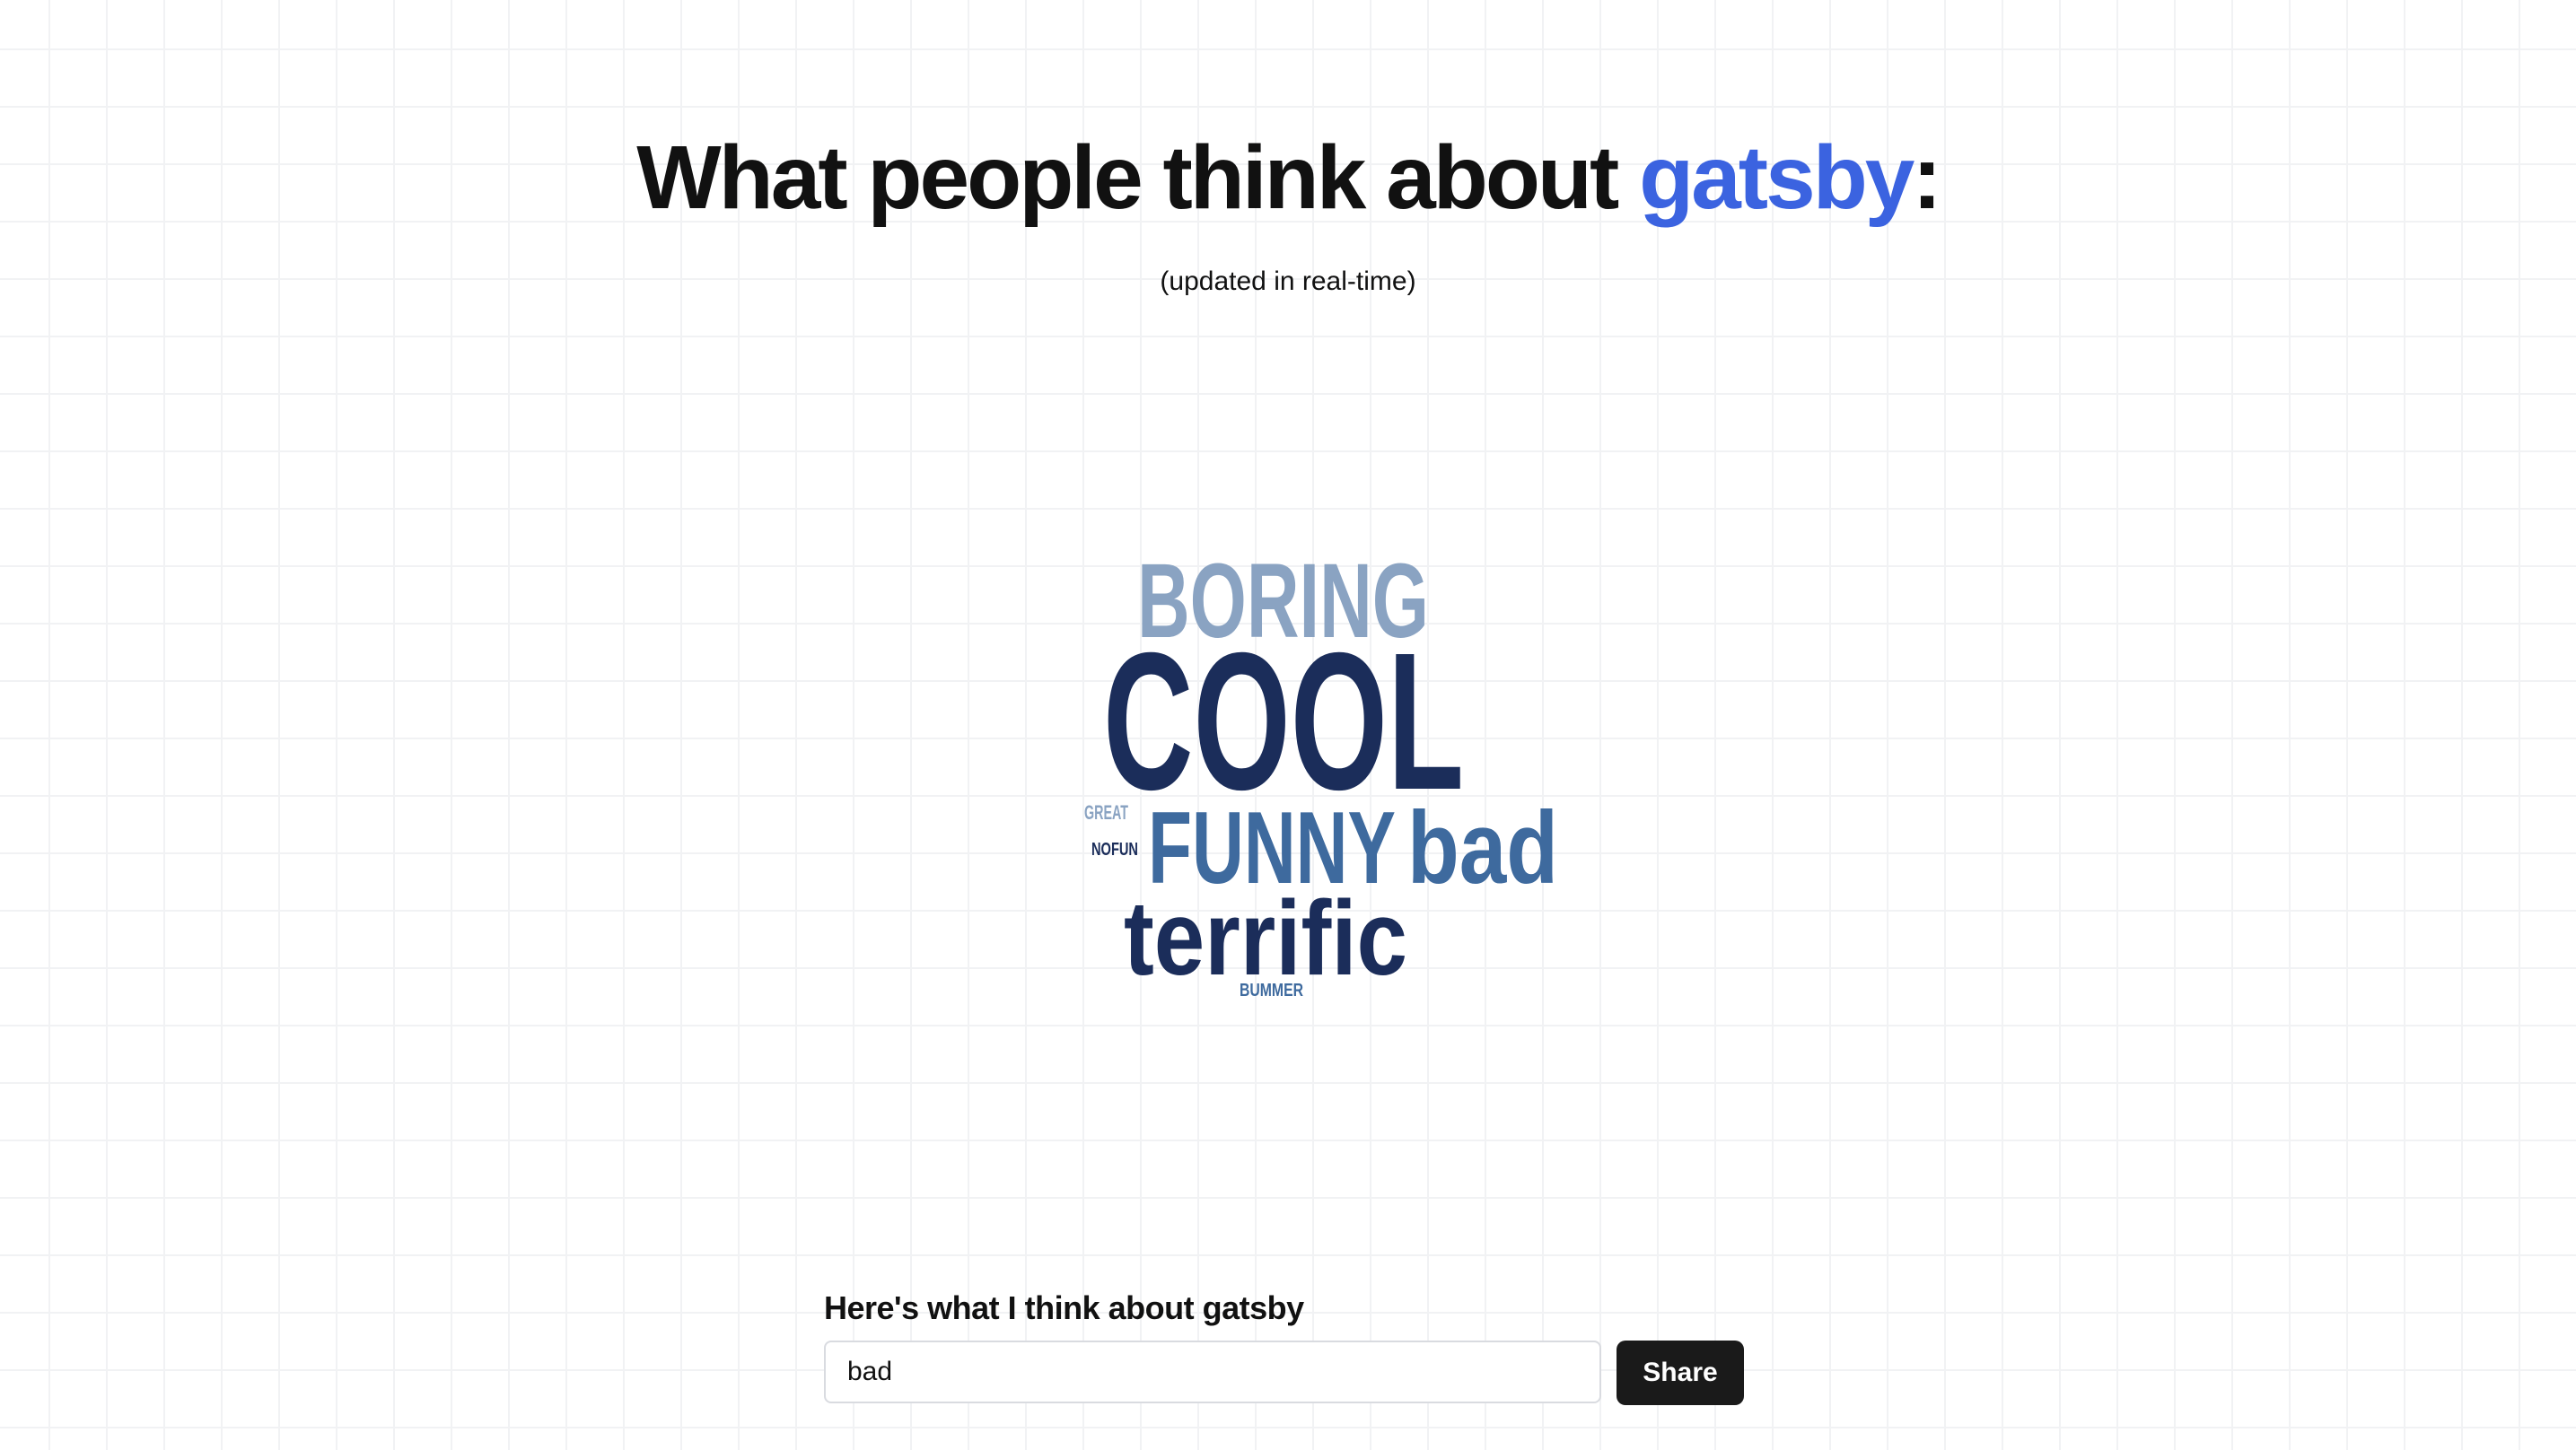 The height and width of the screenshot is (1450, 2576). Describe the element at coordinates (1212, 1372) in the screenshot. I see `opinion-input` at that location.